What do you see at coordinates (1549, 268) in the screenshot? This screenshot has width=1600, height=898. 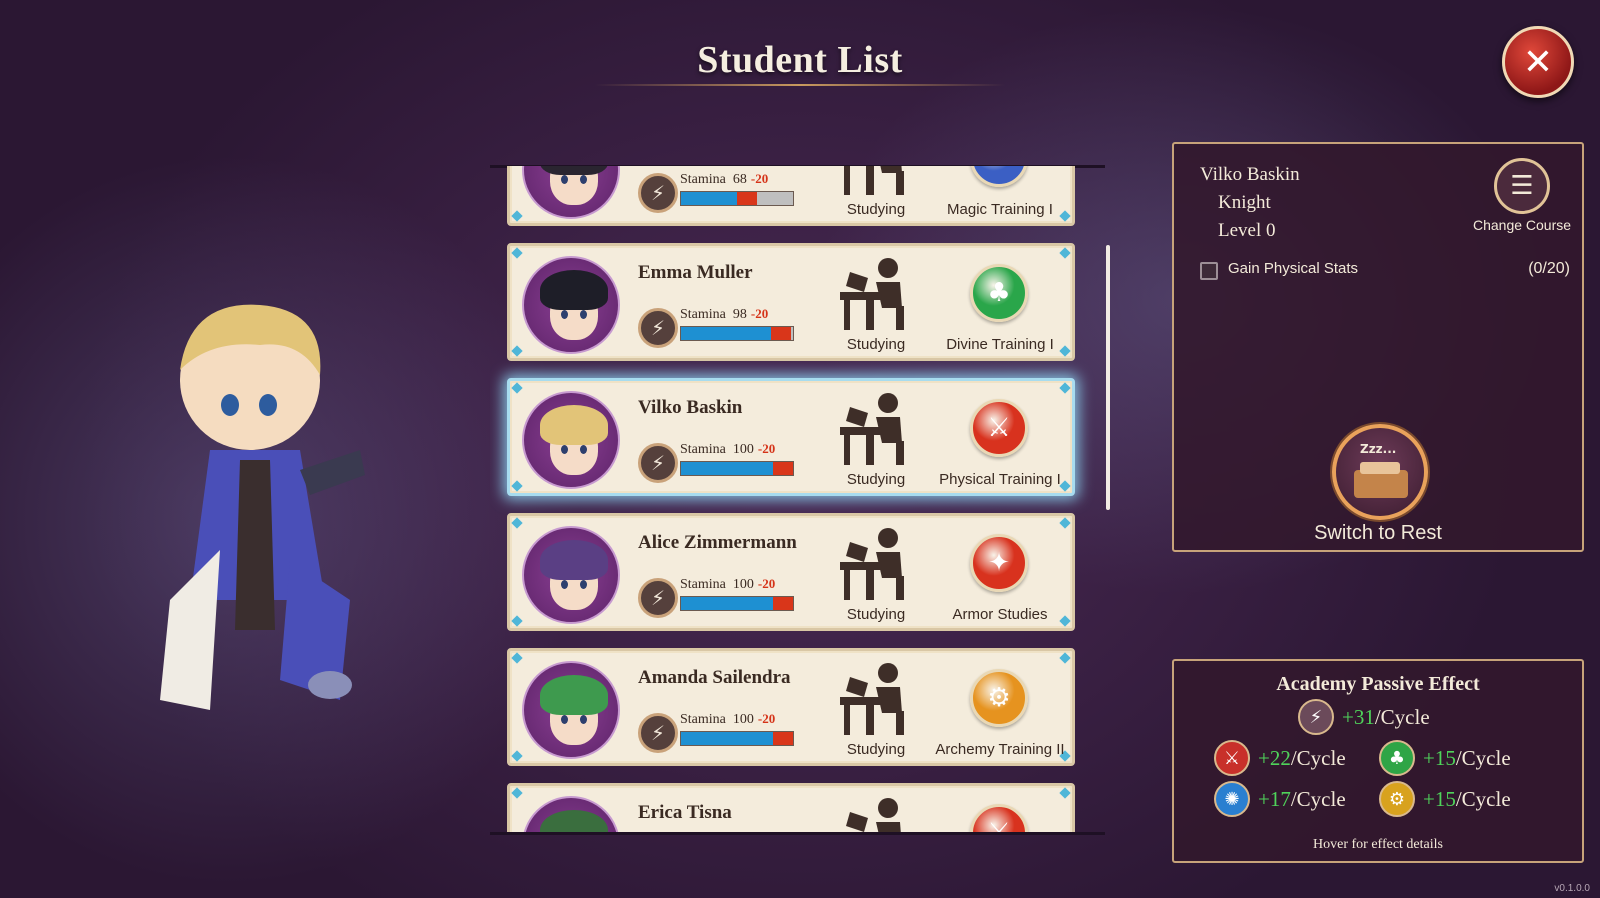 I see `gain-stats-count: (0/20)` at bounding box center [1549, 268].